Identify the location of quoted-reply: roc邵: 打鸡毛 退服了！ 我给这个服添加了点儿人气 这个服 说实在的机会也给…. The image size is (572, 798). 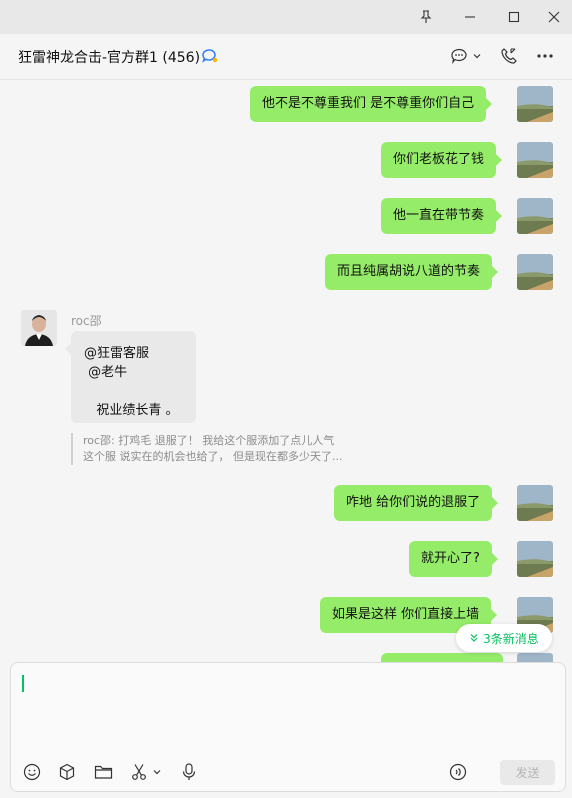
(226, 449).